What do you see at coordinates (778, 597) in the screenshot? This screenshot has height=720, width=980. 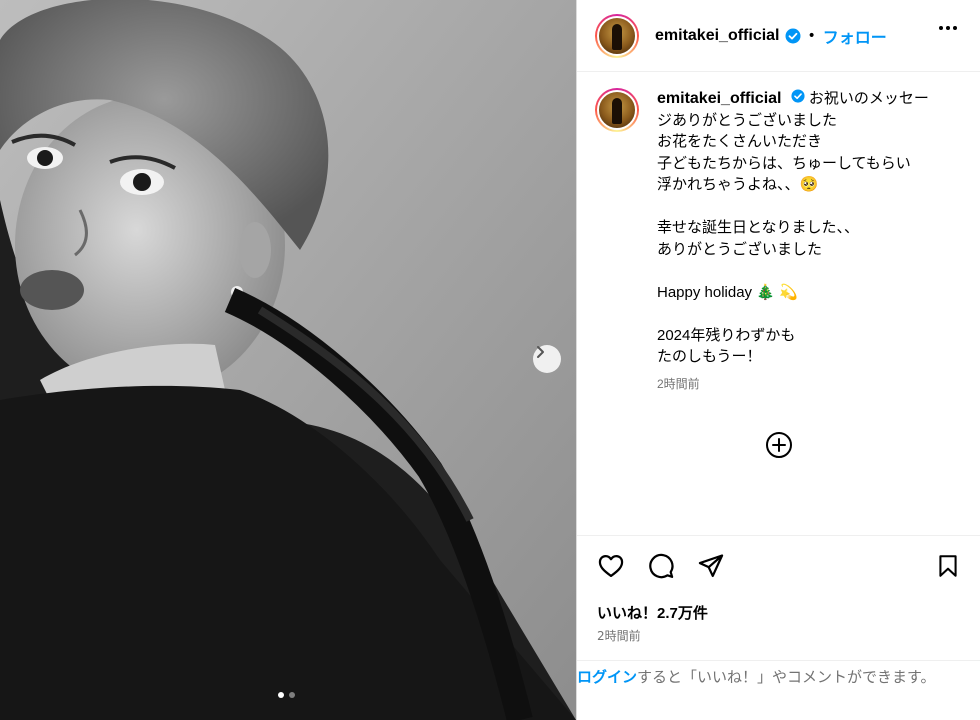 I see `action-bar: いいね！2.7万件 2時間前` at bounding box center [778, 597].